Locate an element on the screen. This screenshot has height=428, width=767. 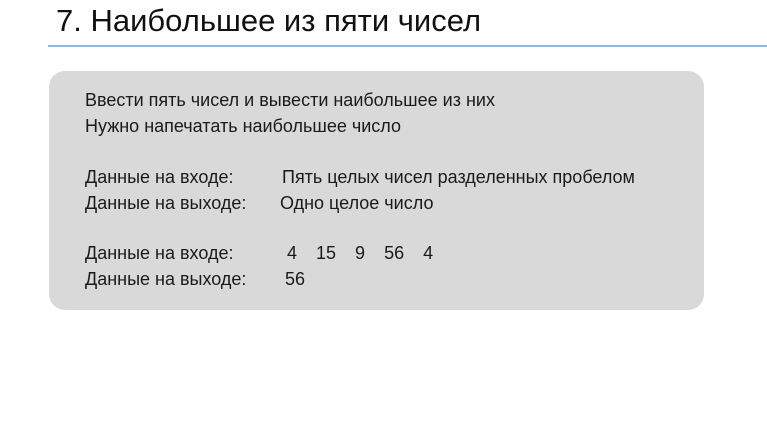
example-input-row: Данные на входе: 4 15 9 56 4 is located at coordinates (259, 253).